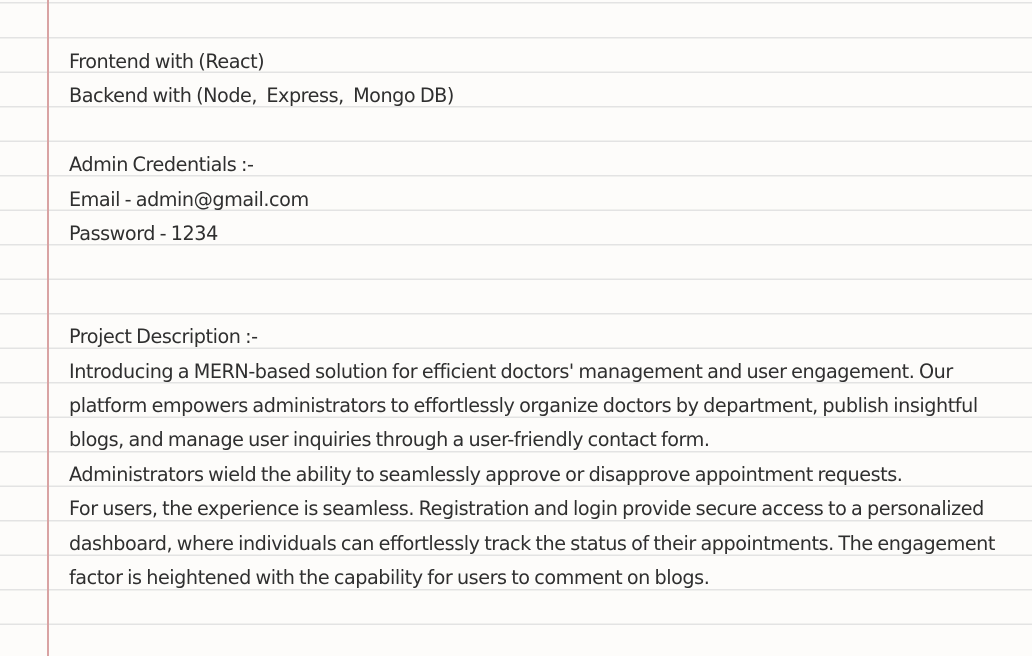  Describe the element at coordinates (163, 337) in the screenshot. I see `project-description-heading: Project Description :-` at that location.